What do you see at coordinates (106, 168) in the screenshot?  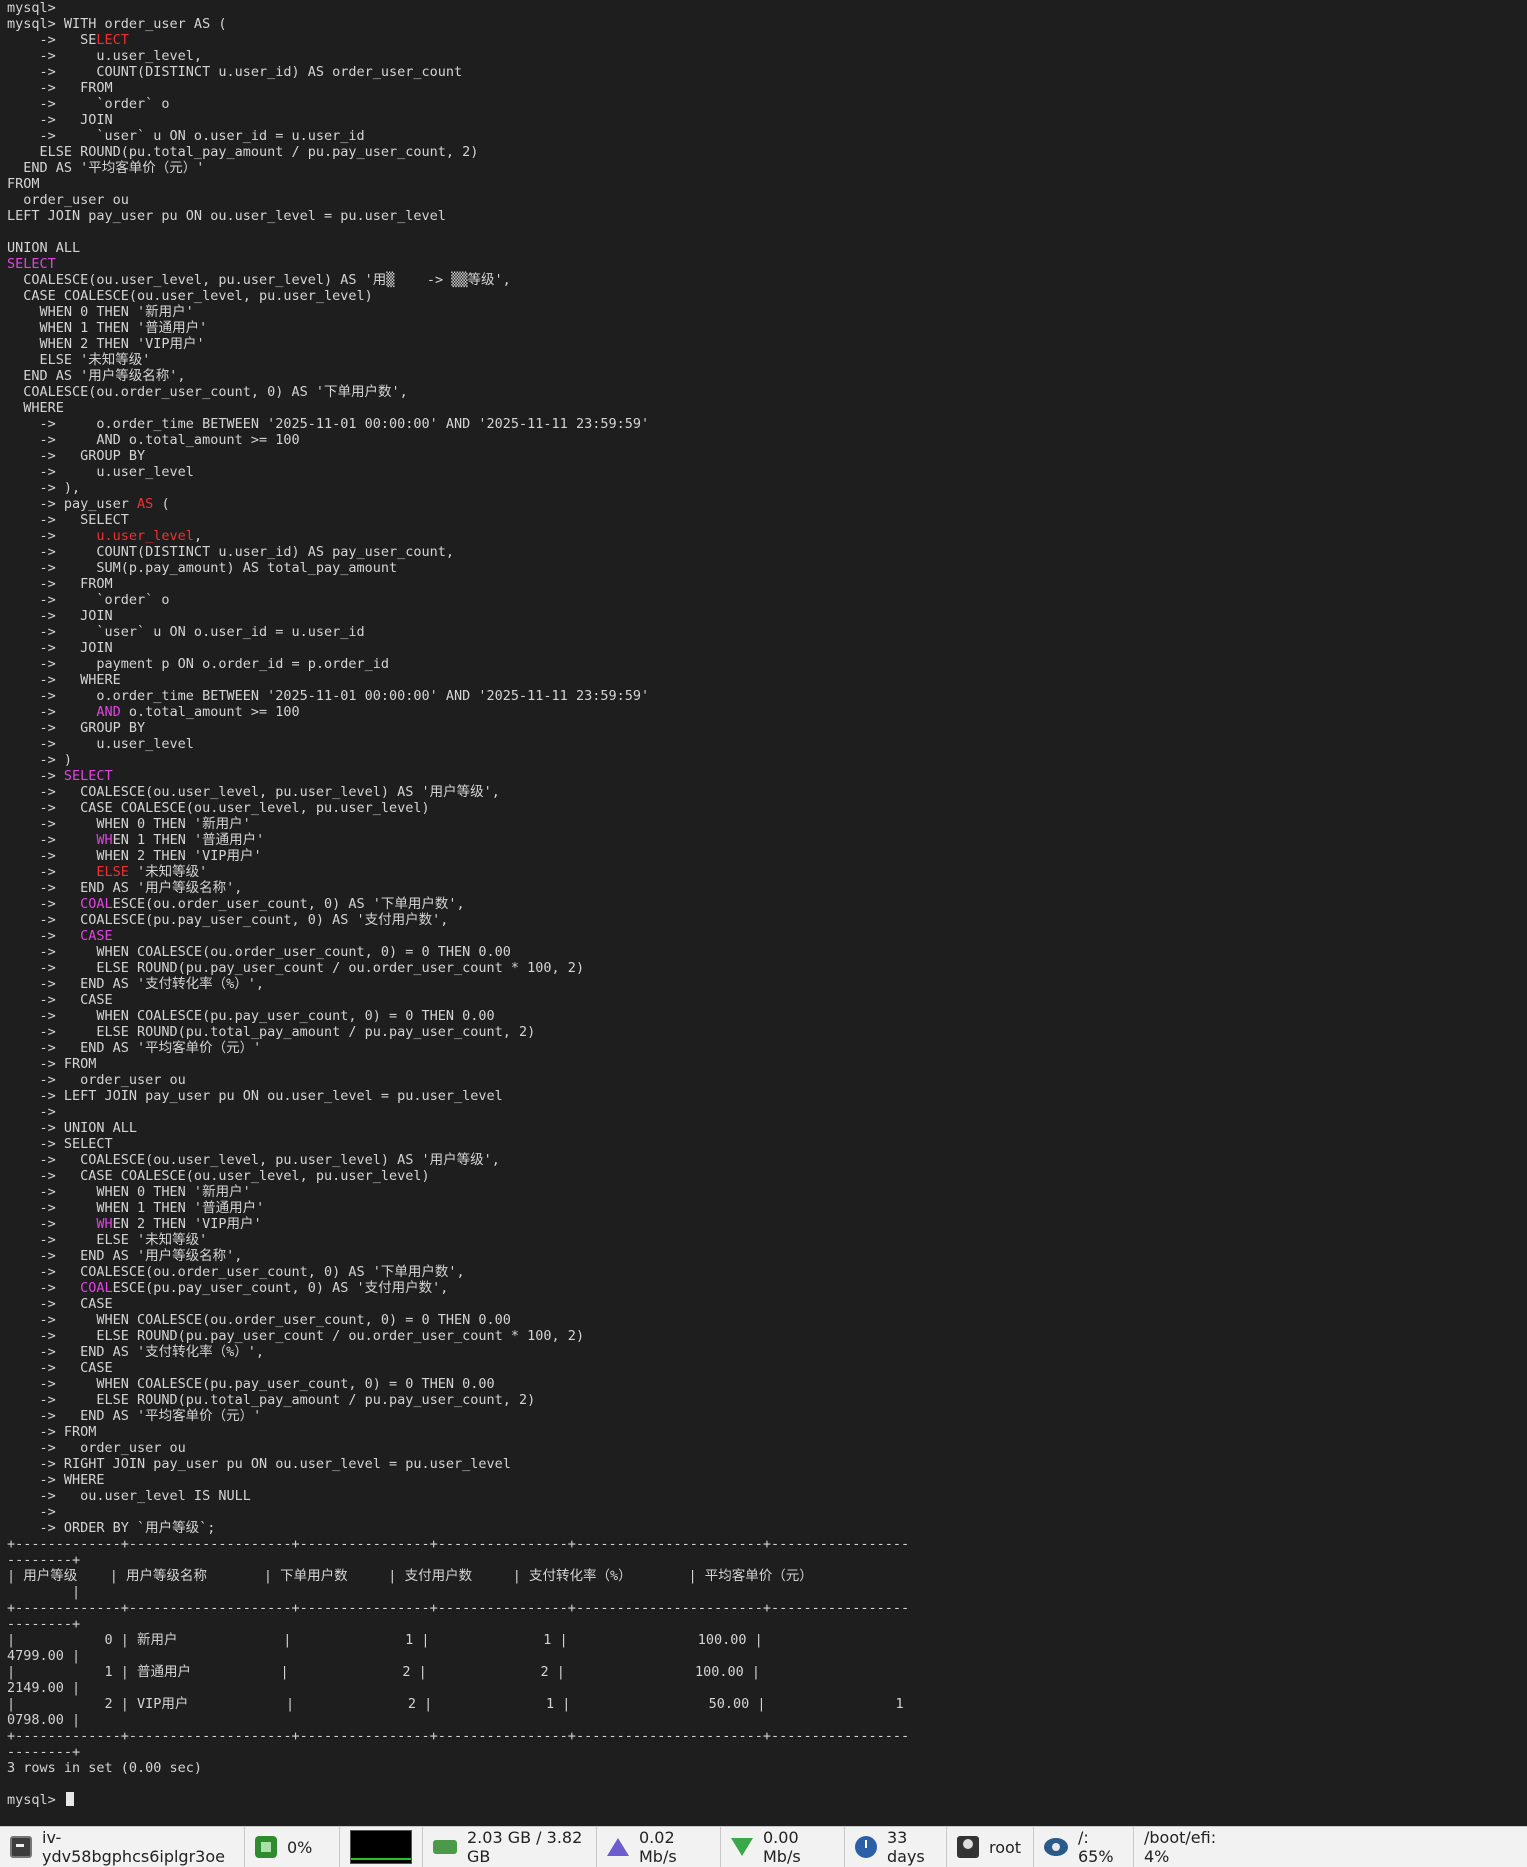 I see `terminal-line: END AS '平均客单价（元）'` at bounding box center [106, 168].